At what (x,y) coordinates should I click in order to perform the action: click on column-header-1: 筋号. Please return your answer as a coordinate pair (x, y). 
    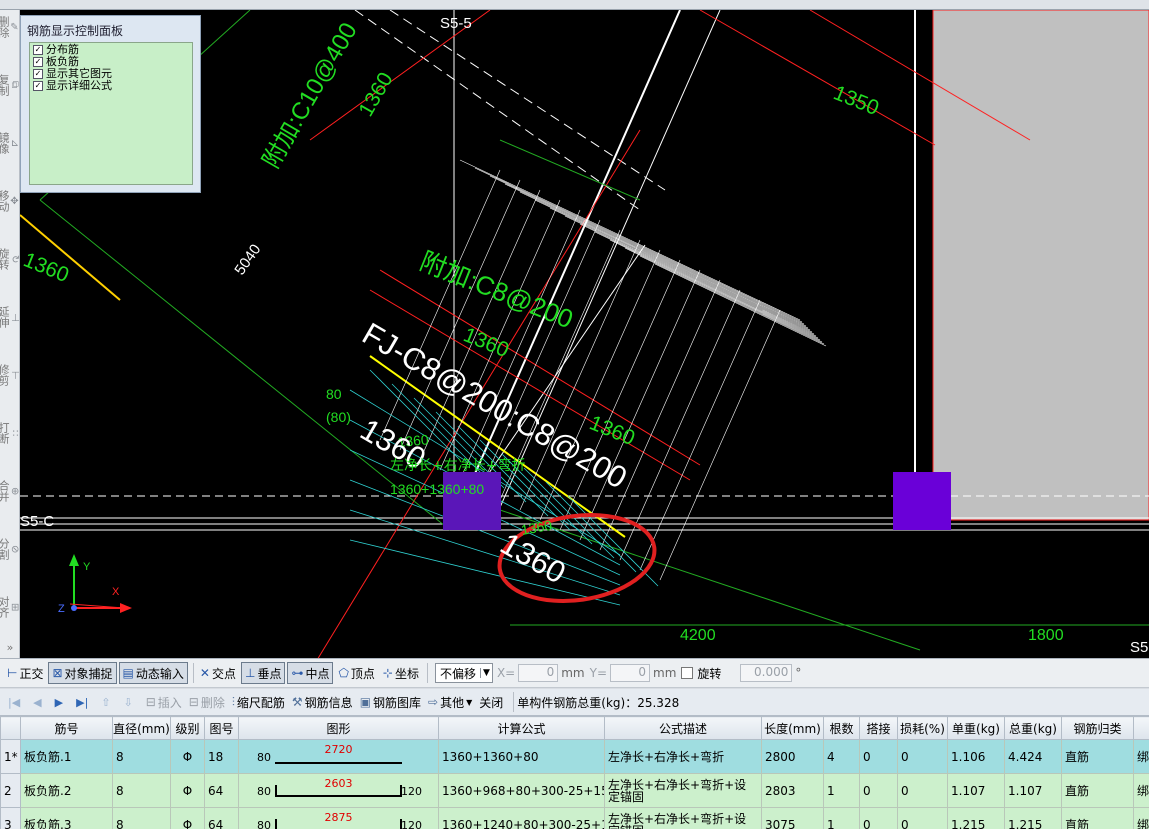
    Looking at the image, I should click on (66, 728).